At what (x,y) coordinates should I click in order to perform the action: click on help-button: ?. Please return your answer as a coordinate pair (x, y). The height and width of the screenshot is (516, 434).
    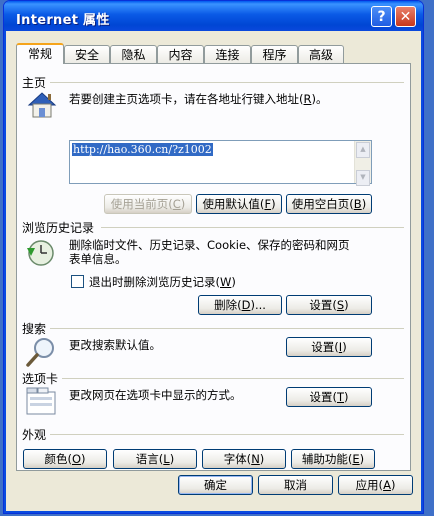
    Looking at the image, I should click on (381, 16).